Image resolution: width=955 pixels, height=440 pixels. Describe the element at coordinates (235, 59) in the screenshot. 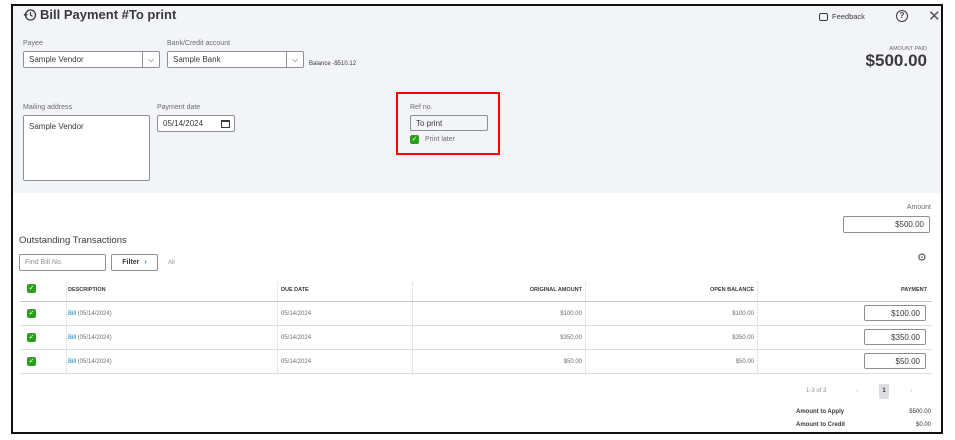

I see `bank-select: Sample Bank ⌵` at that location.